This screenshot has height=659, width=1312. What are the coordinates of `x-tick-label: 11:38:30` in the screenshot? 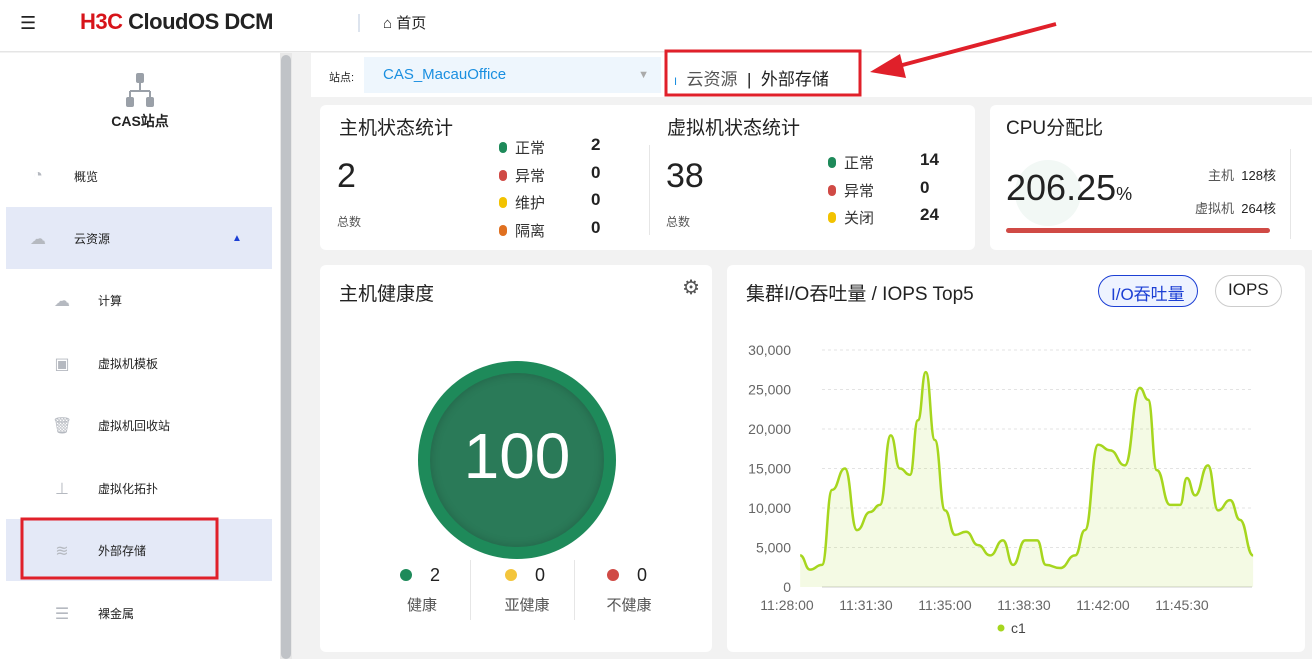 It's located at (1024, 605).